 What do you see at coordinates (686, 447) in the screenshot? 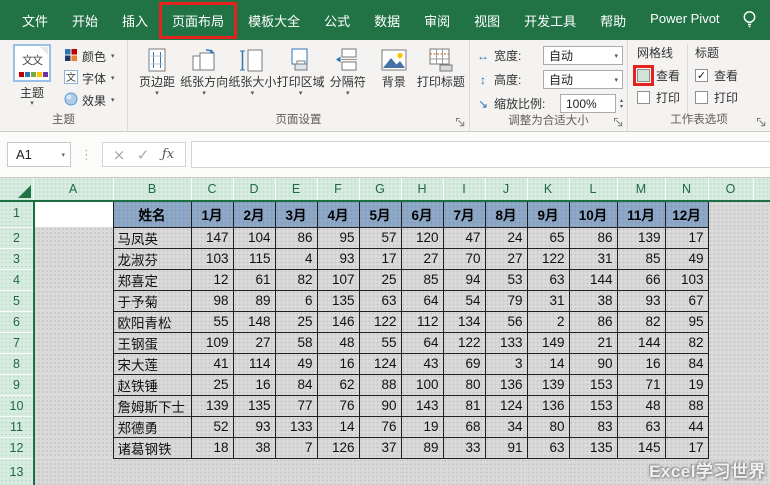
I see `table-value-cell: 17` at bounding box center [686, 447].